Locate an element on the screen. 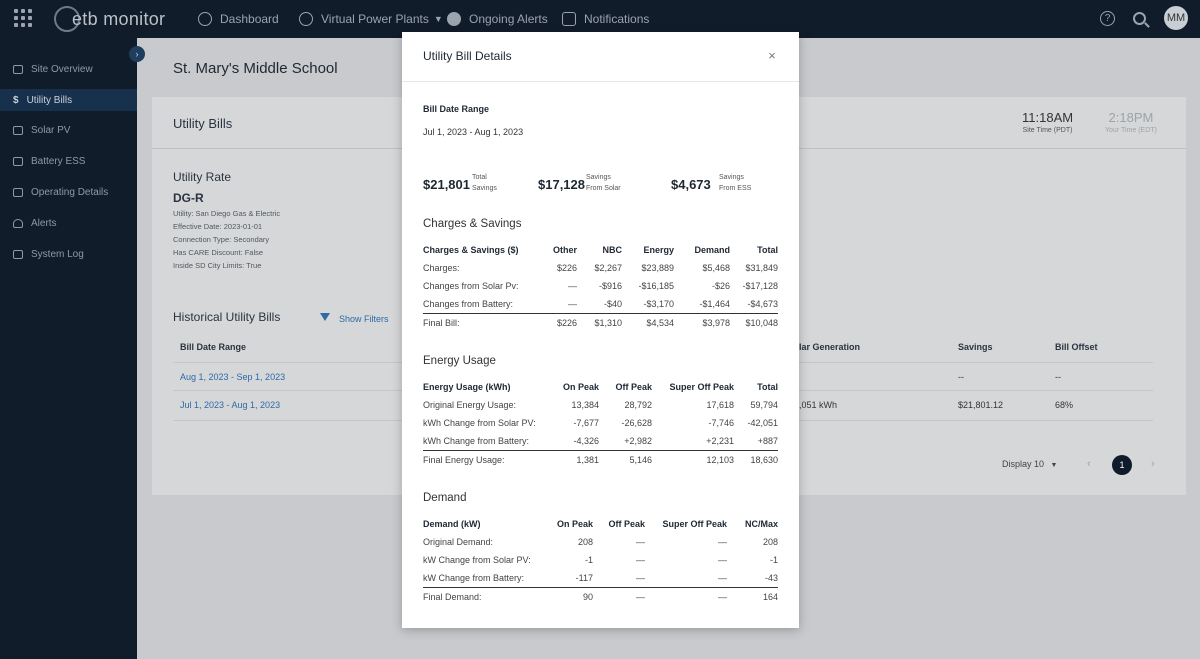 This screenshot has width=1200, height=659. current-page-button: 1 is located at coordinates (1122, 465).